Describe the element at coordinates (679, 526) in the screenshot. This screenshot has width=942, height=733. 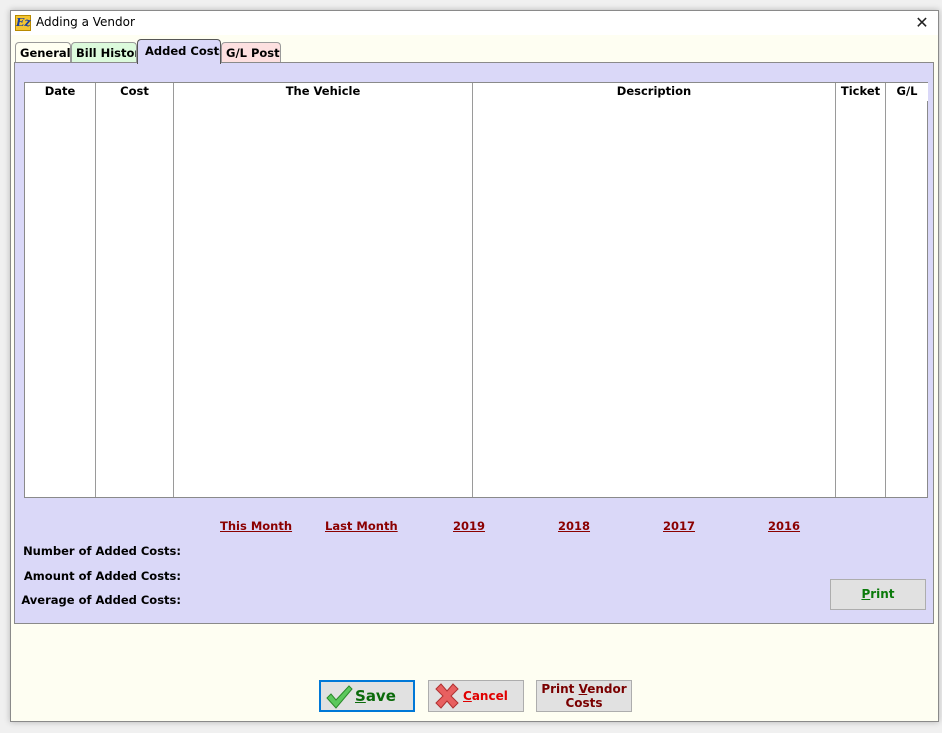
I see `period-2017-link: 2017` at that location.